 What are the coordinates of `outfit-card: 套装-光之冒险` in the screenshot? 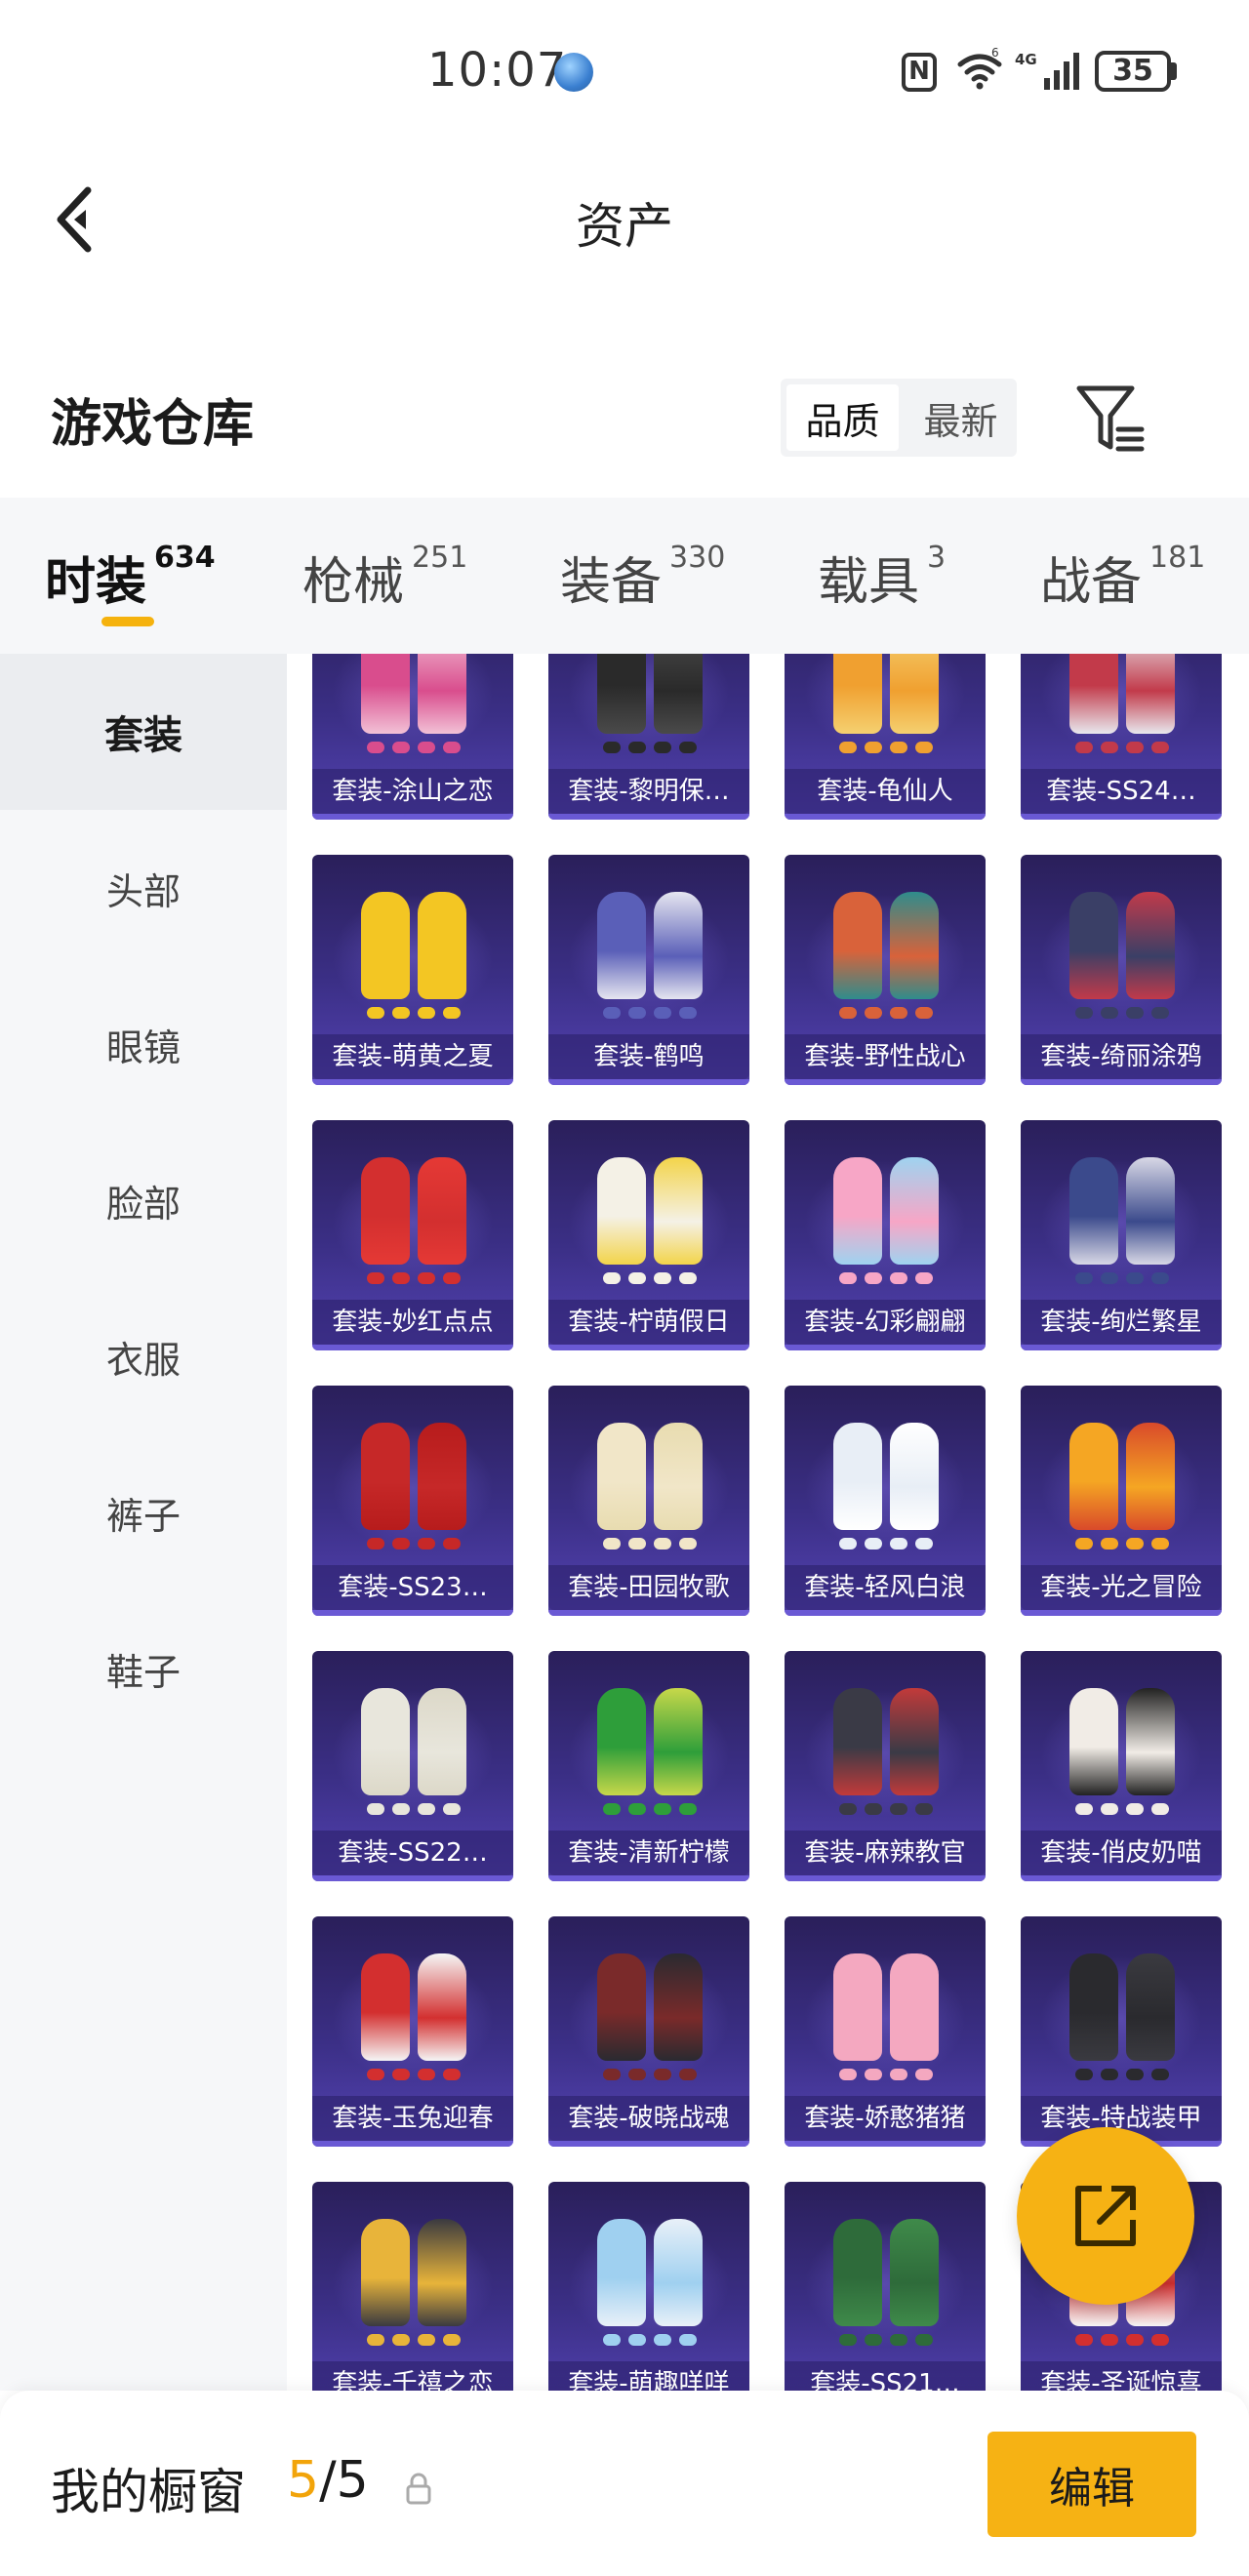 It's located at (1121, 1501).